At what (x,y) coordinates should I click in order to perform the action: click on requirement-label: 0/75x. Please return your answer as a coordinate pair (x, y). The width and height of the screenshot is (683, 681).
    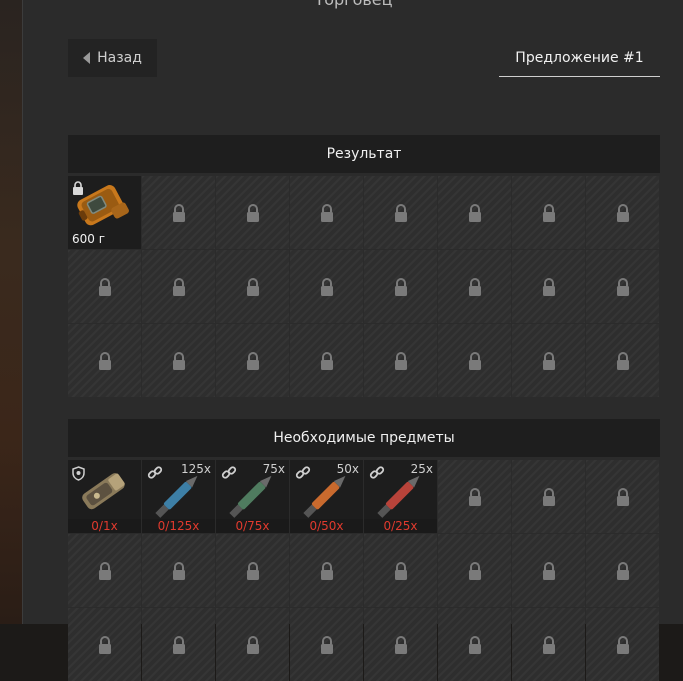
    Looking at the image, I should click on (252, 526).